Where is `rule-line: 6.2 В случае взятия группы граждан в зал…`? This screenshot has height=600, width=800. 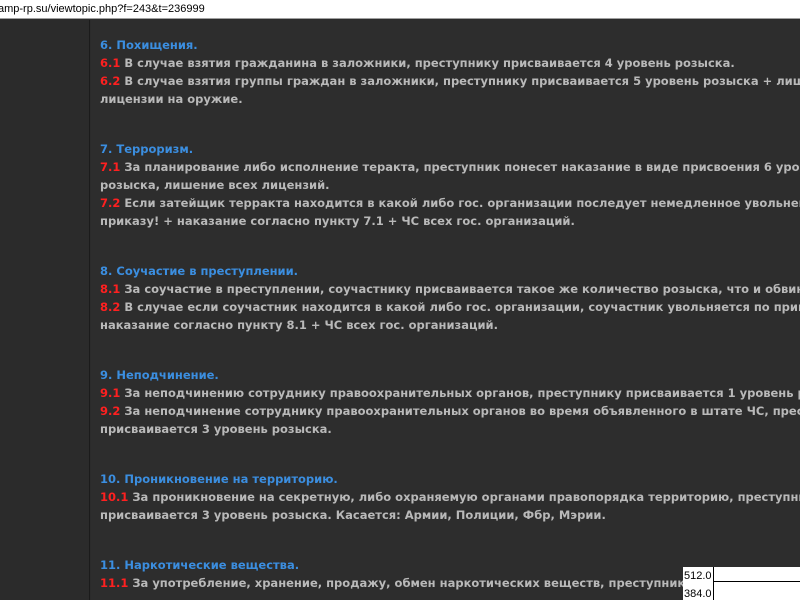 rule-line: 6.2 В случае взятия группы граждан в зал… is located at coordinates (450, 81).